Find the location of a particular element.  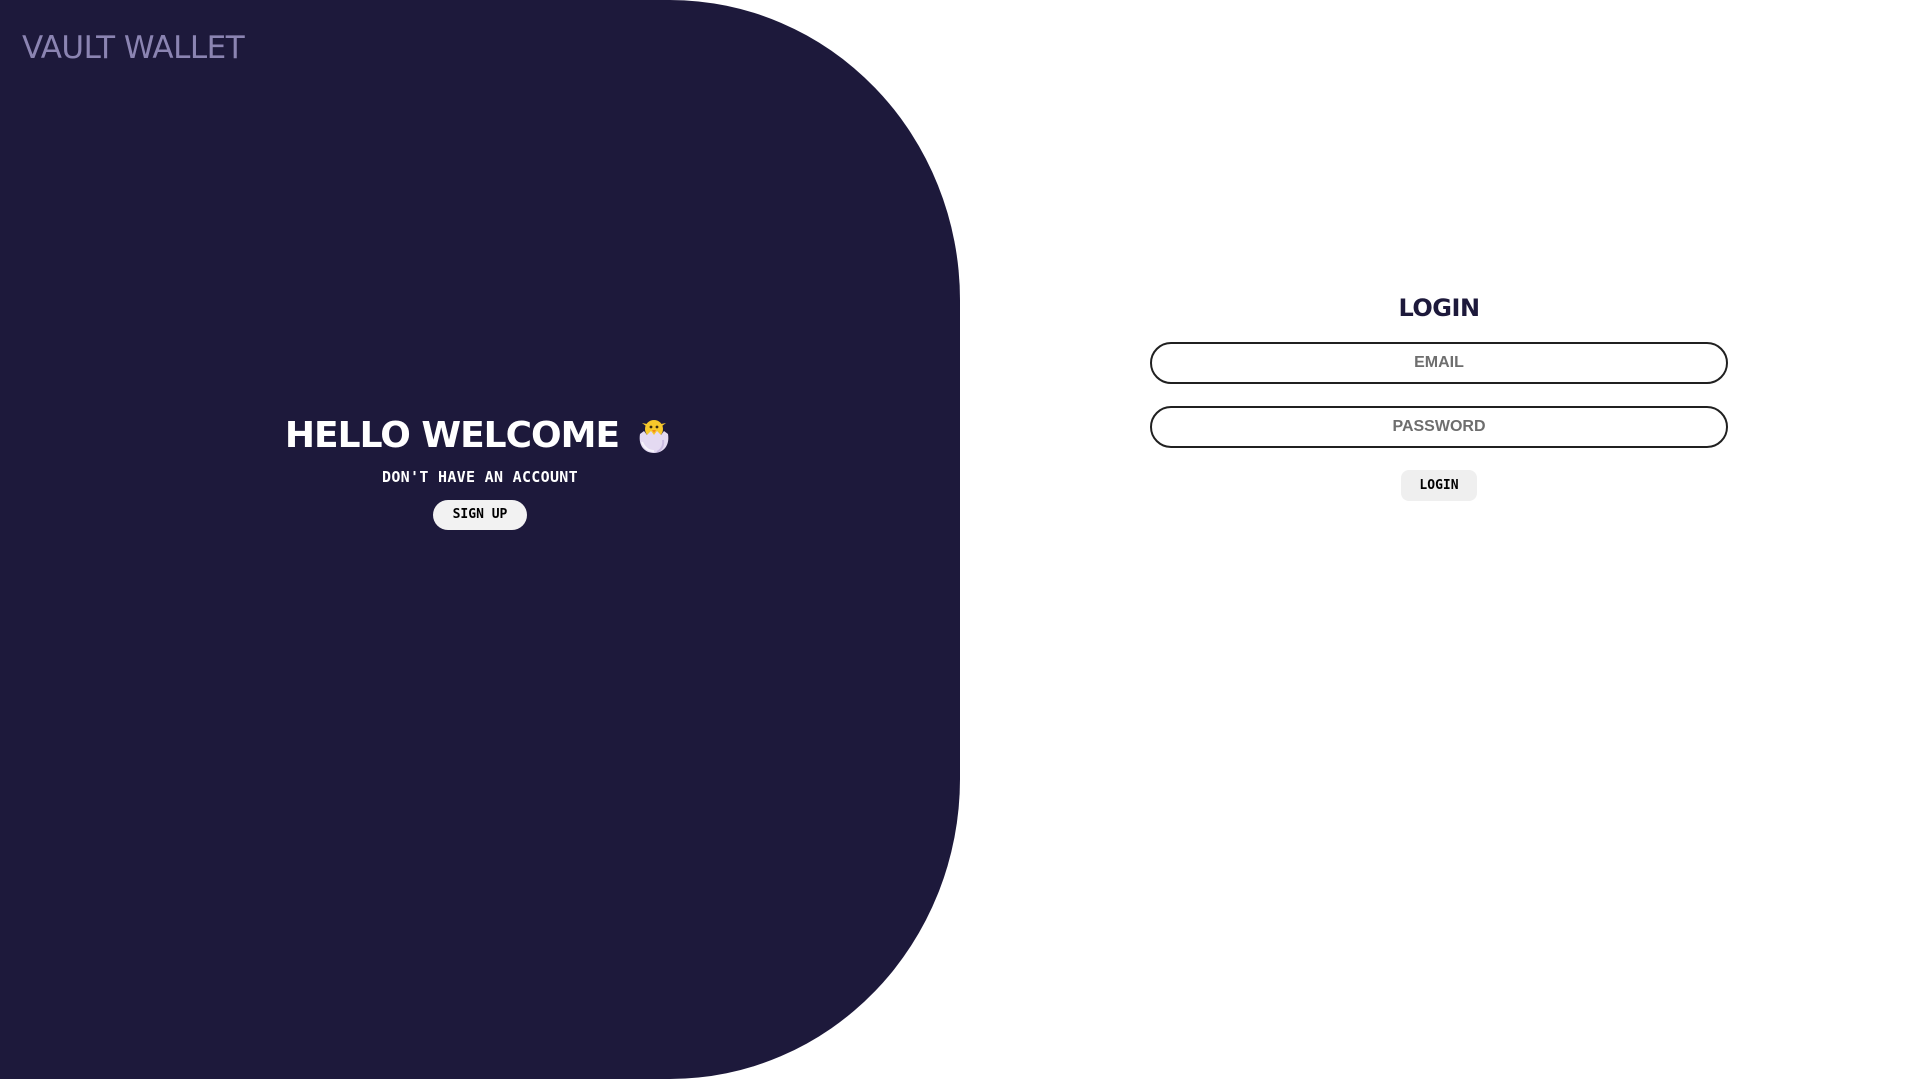

brand-logo: VAULT WALLET is located at coordinates (133, 48).